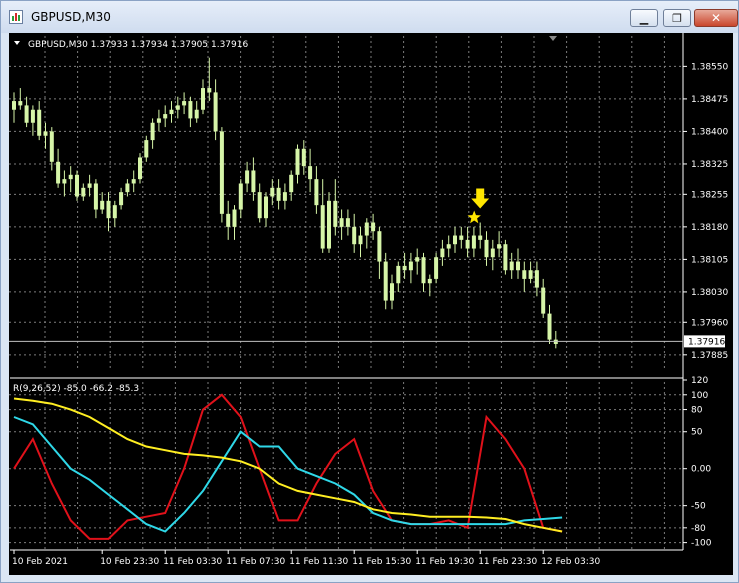  I want to click on indicator-series-line, so click(288, 474).